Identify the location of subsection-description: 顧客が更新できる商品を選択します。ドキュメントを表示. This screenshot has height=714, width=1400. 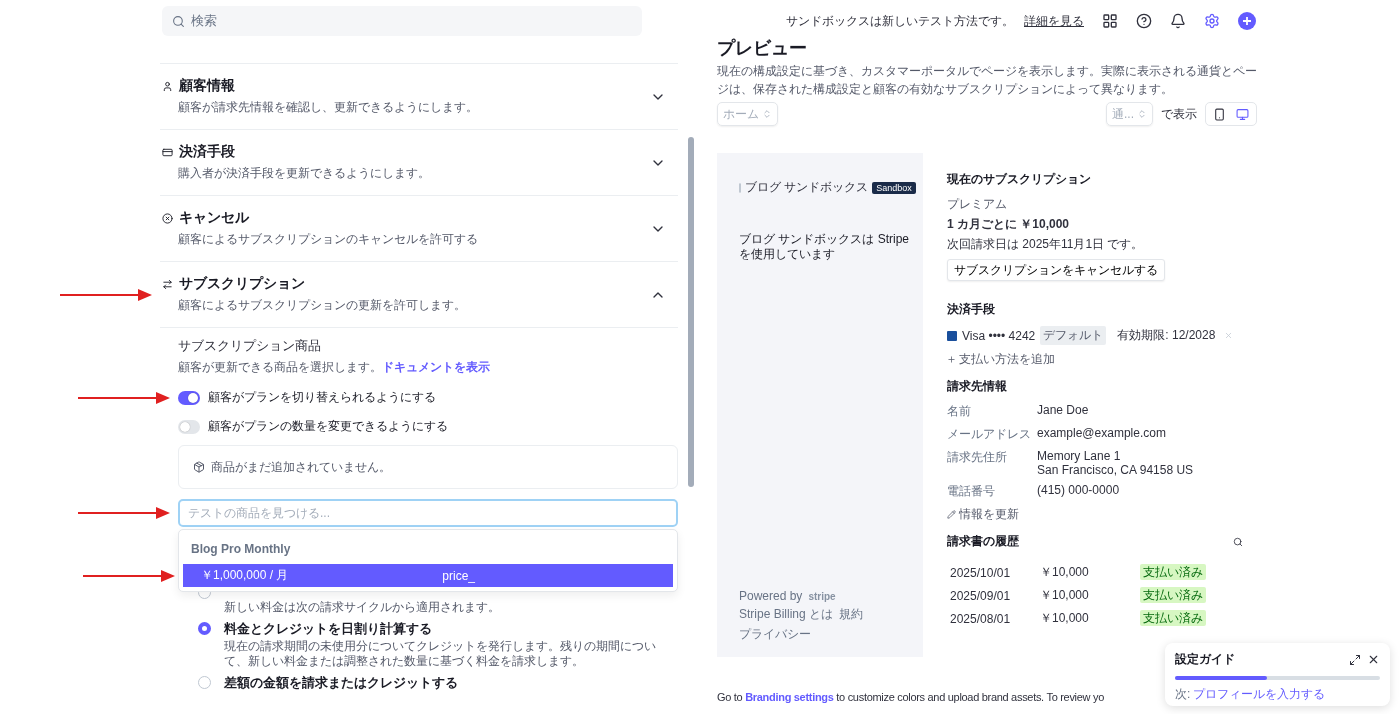
(334, 367).